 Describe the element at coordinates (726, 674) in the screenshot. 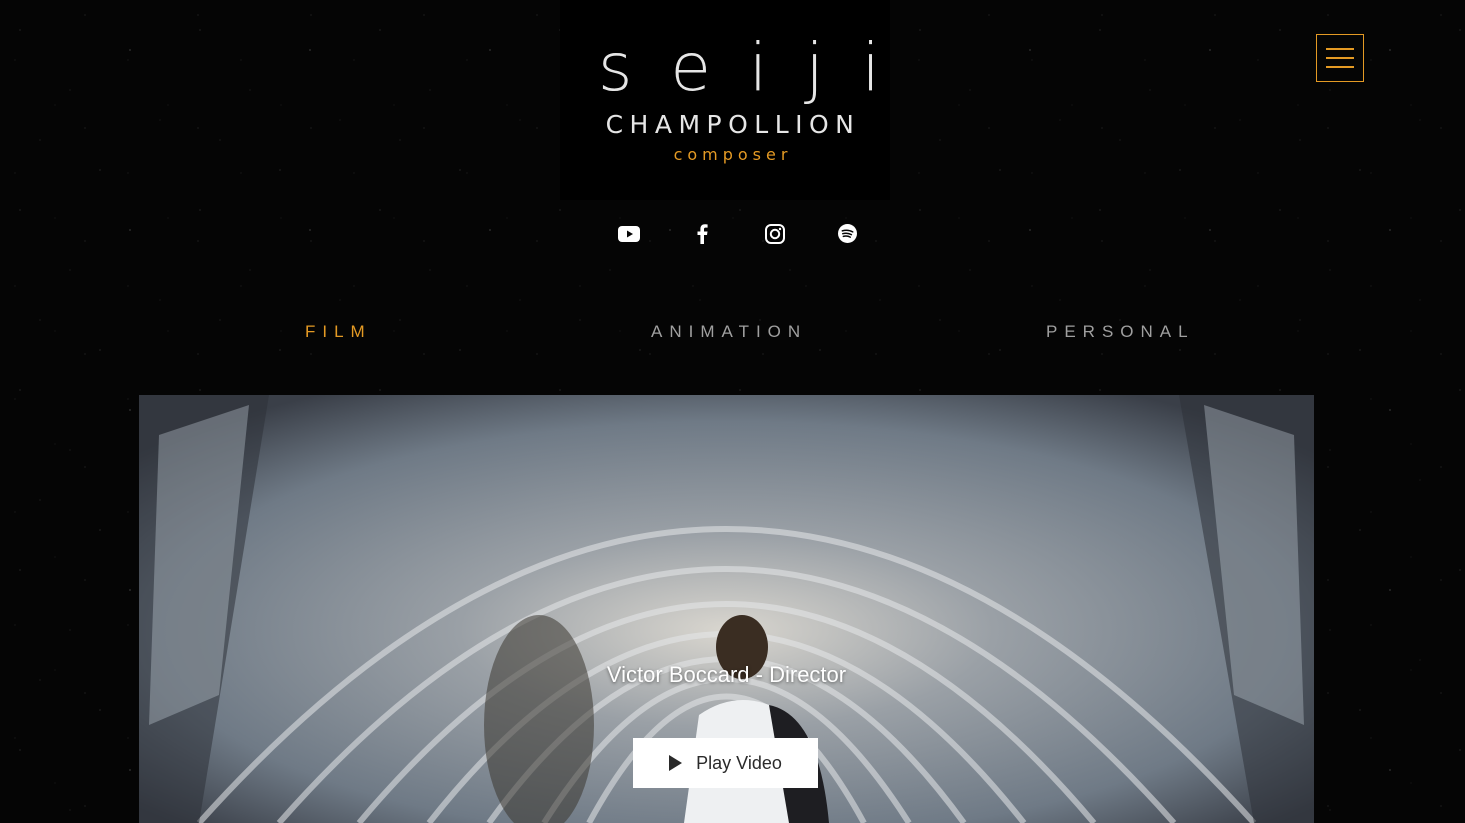

I see `video-title: Victor Boccard - Director` at that location.